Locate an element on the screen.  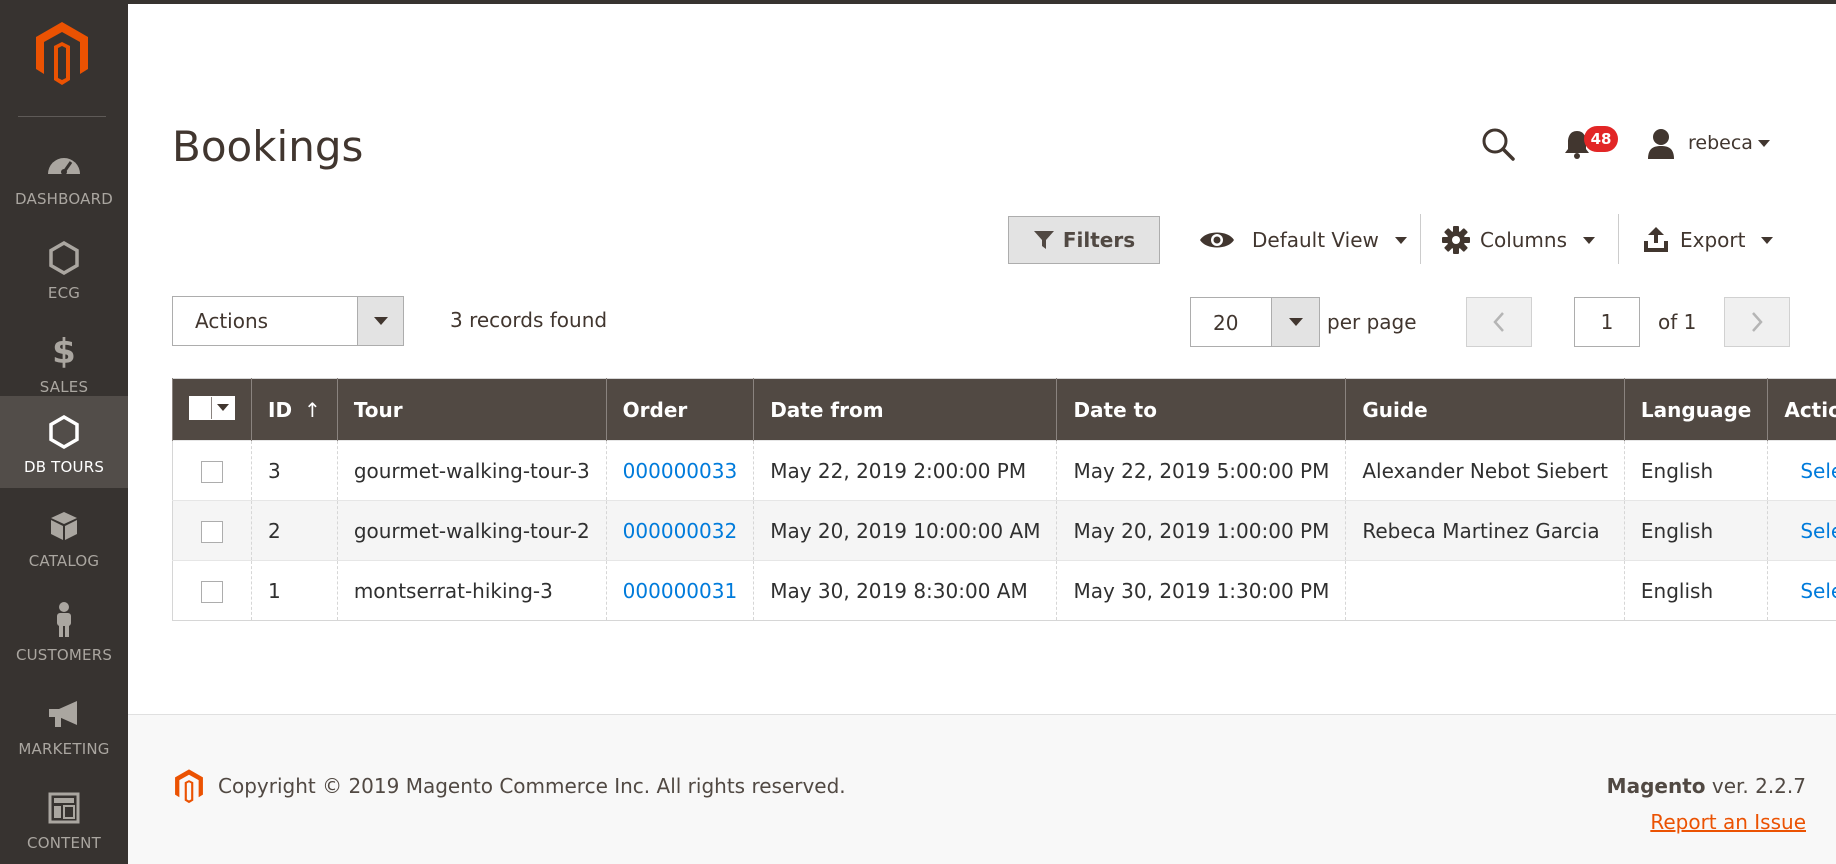
sidebar-item-catalog: CATALOG is located at coordinates (64, 536).